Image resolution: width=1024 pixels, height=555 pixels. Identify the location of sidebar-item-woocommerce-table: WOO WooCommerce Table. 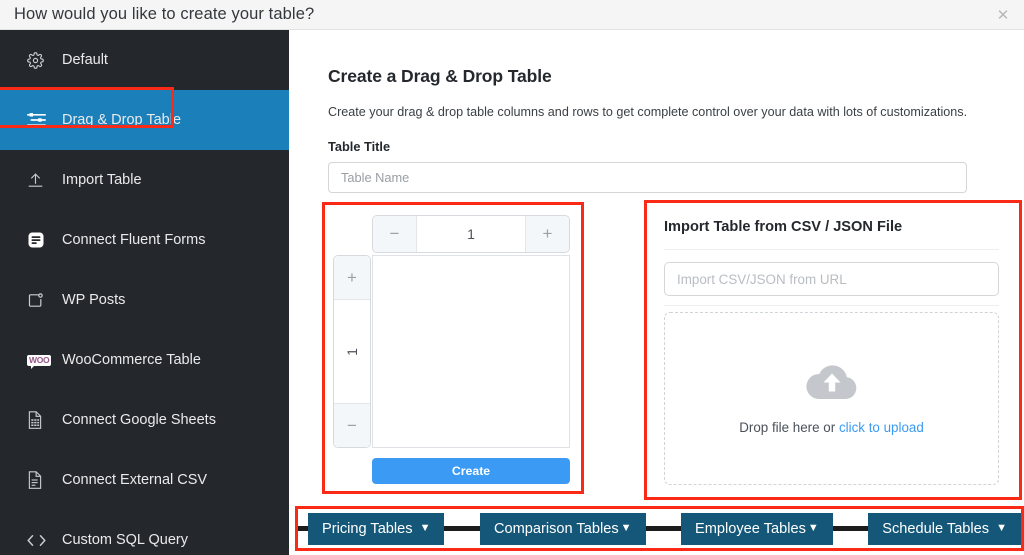
(144, 360).